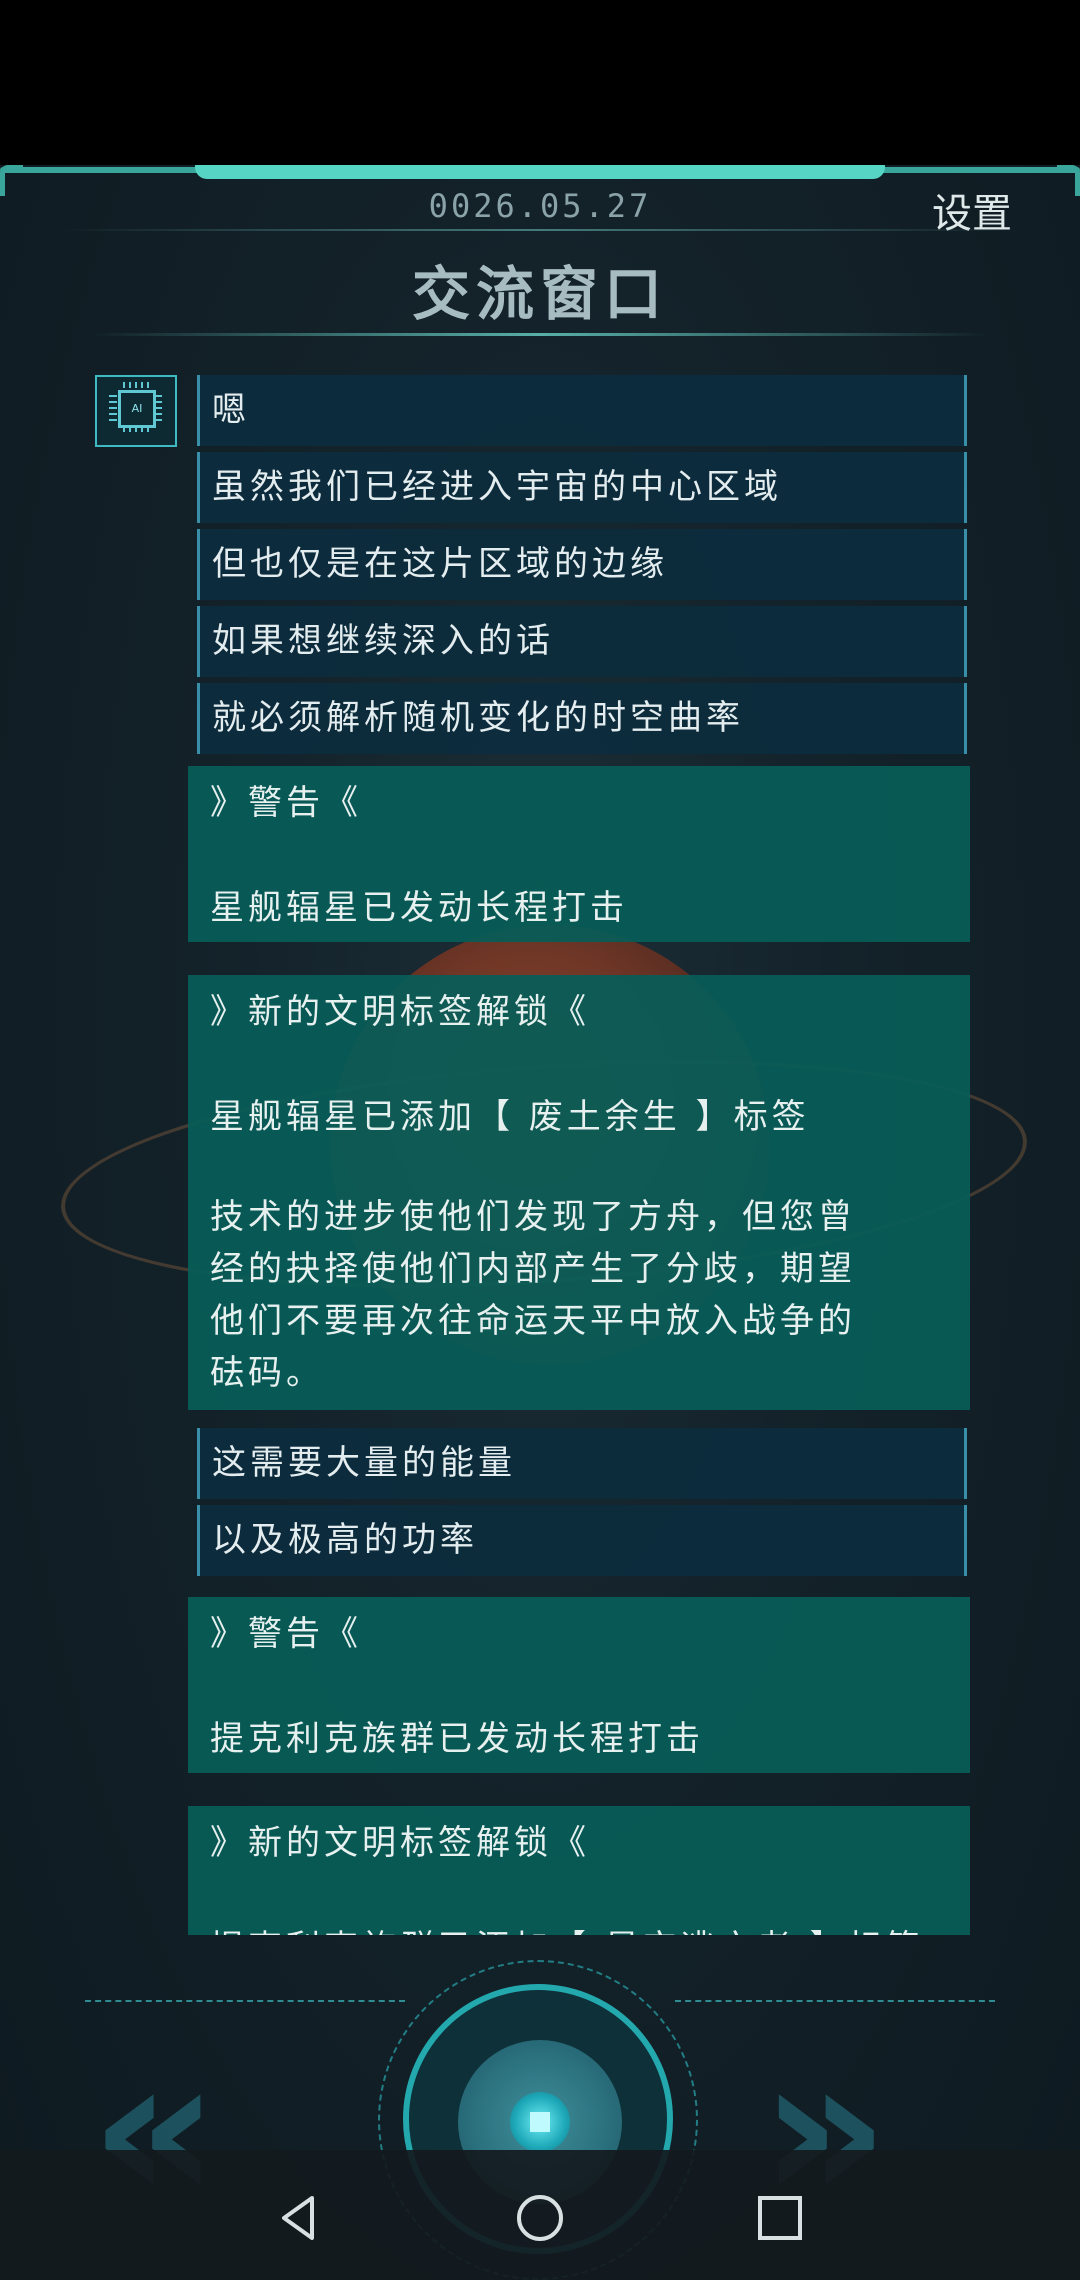 The height and width of the screenshot is (2280, 1080). I want to click on recent-apps-icon, so click(780, 2218).